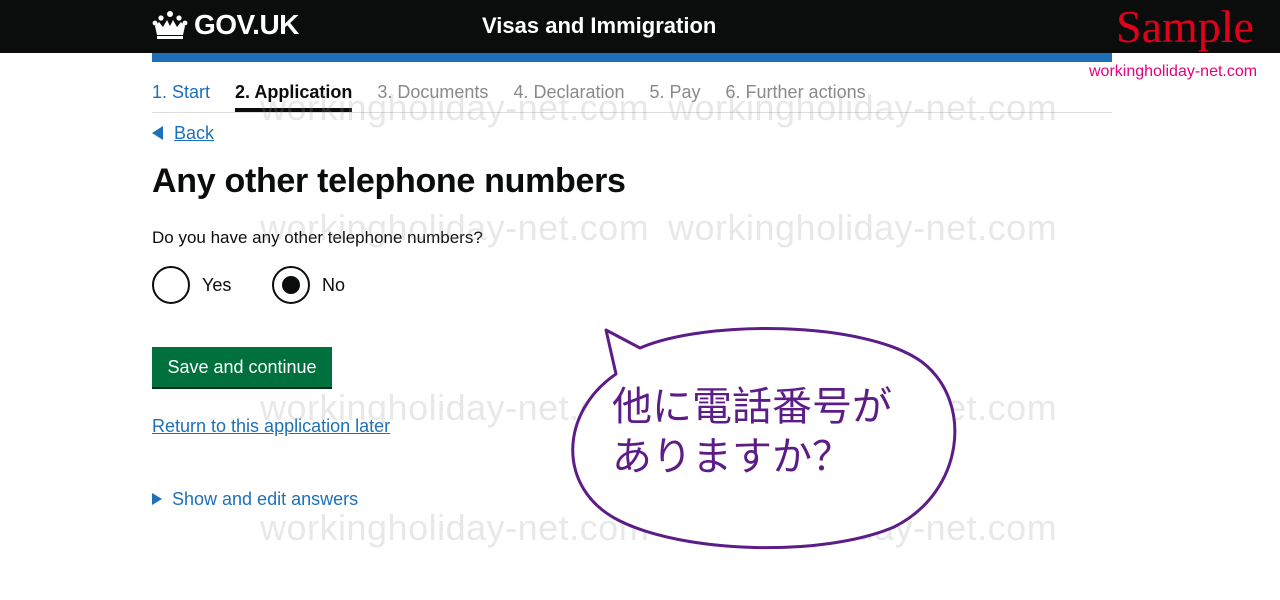 This screenshot has width=1280, height=600. I want to click on logo-text: GOV.UK, so click(246, 24).